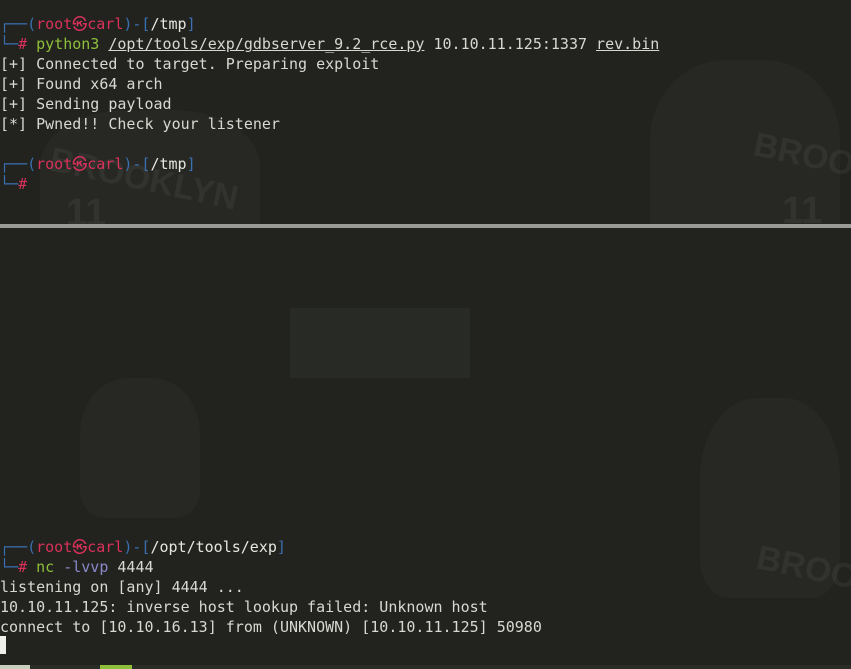 The width and height of the screenshot is (851, 669). Describe the element at coordinates (81, 567) in the screenshot. I see `command-option: -lvvp` at that location.